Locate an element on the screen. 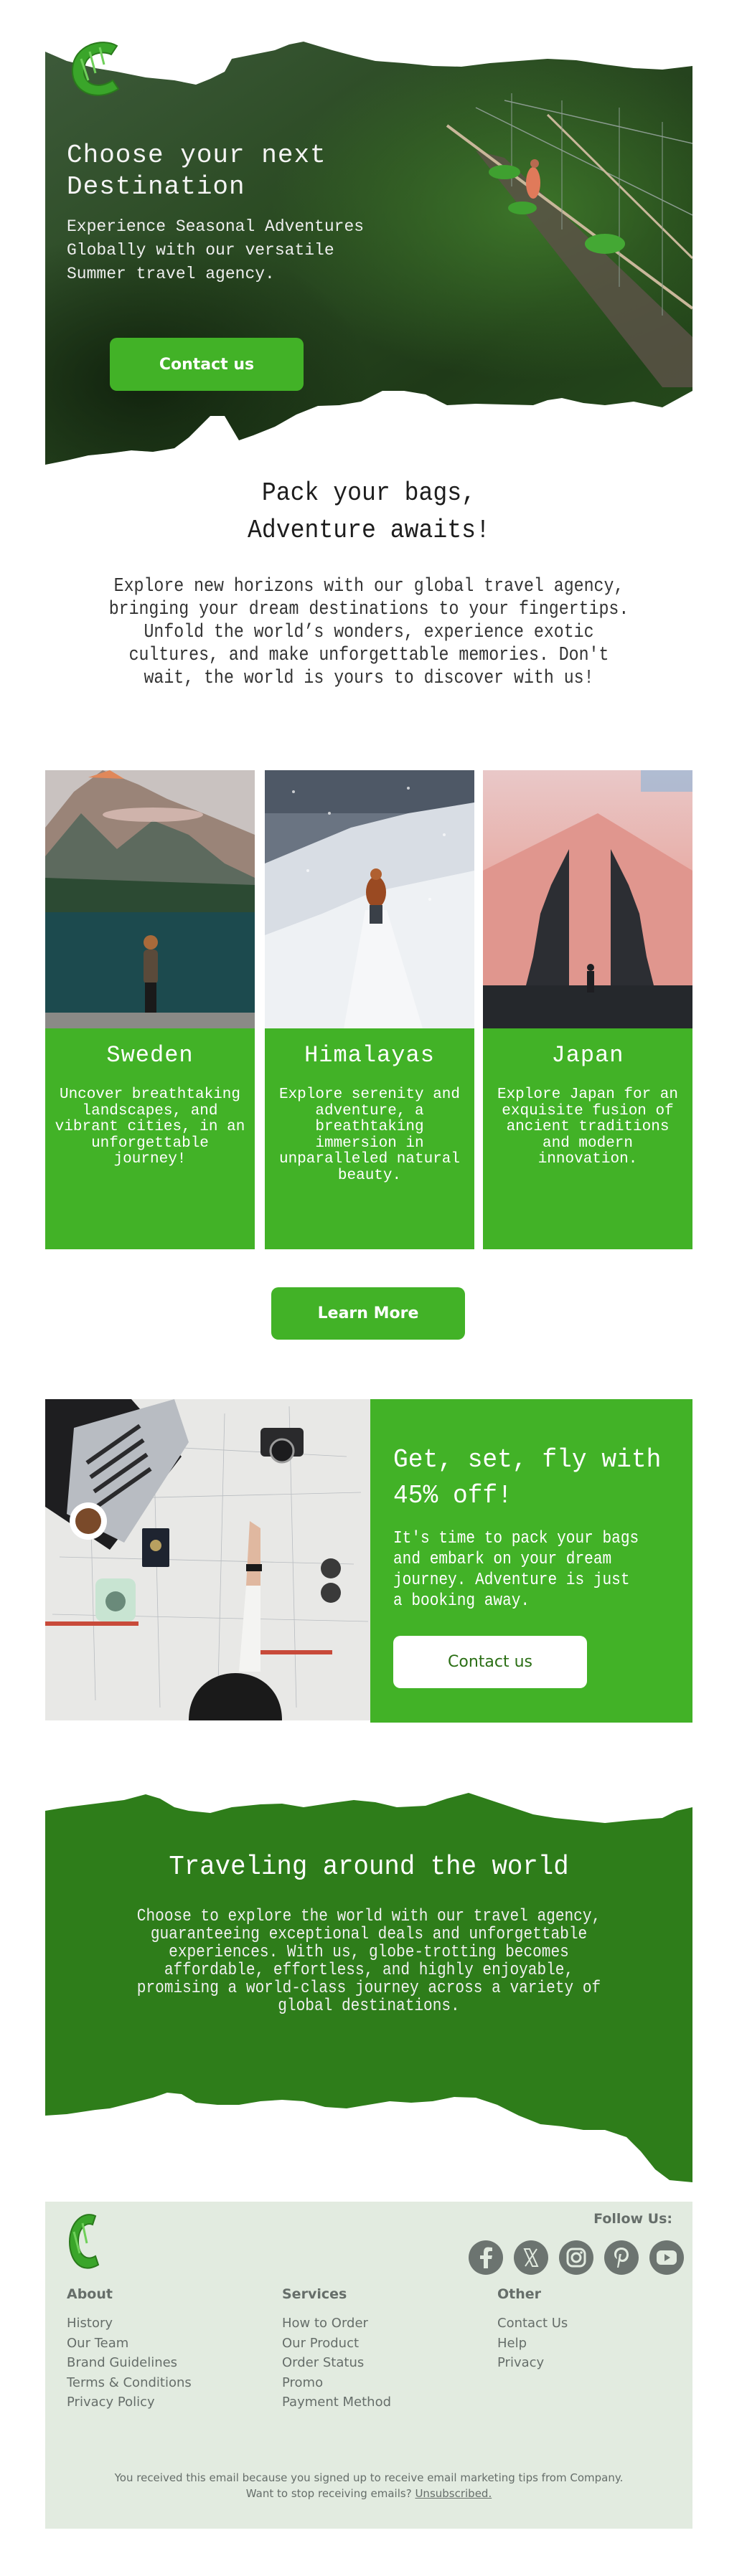  footer-link-help: Help is located at coordinates (605, 2344).